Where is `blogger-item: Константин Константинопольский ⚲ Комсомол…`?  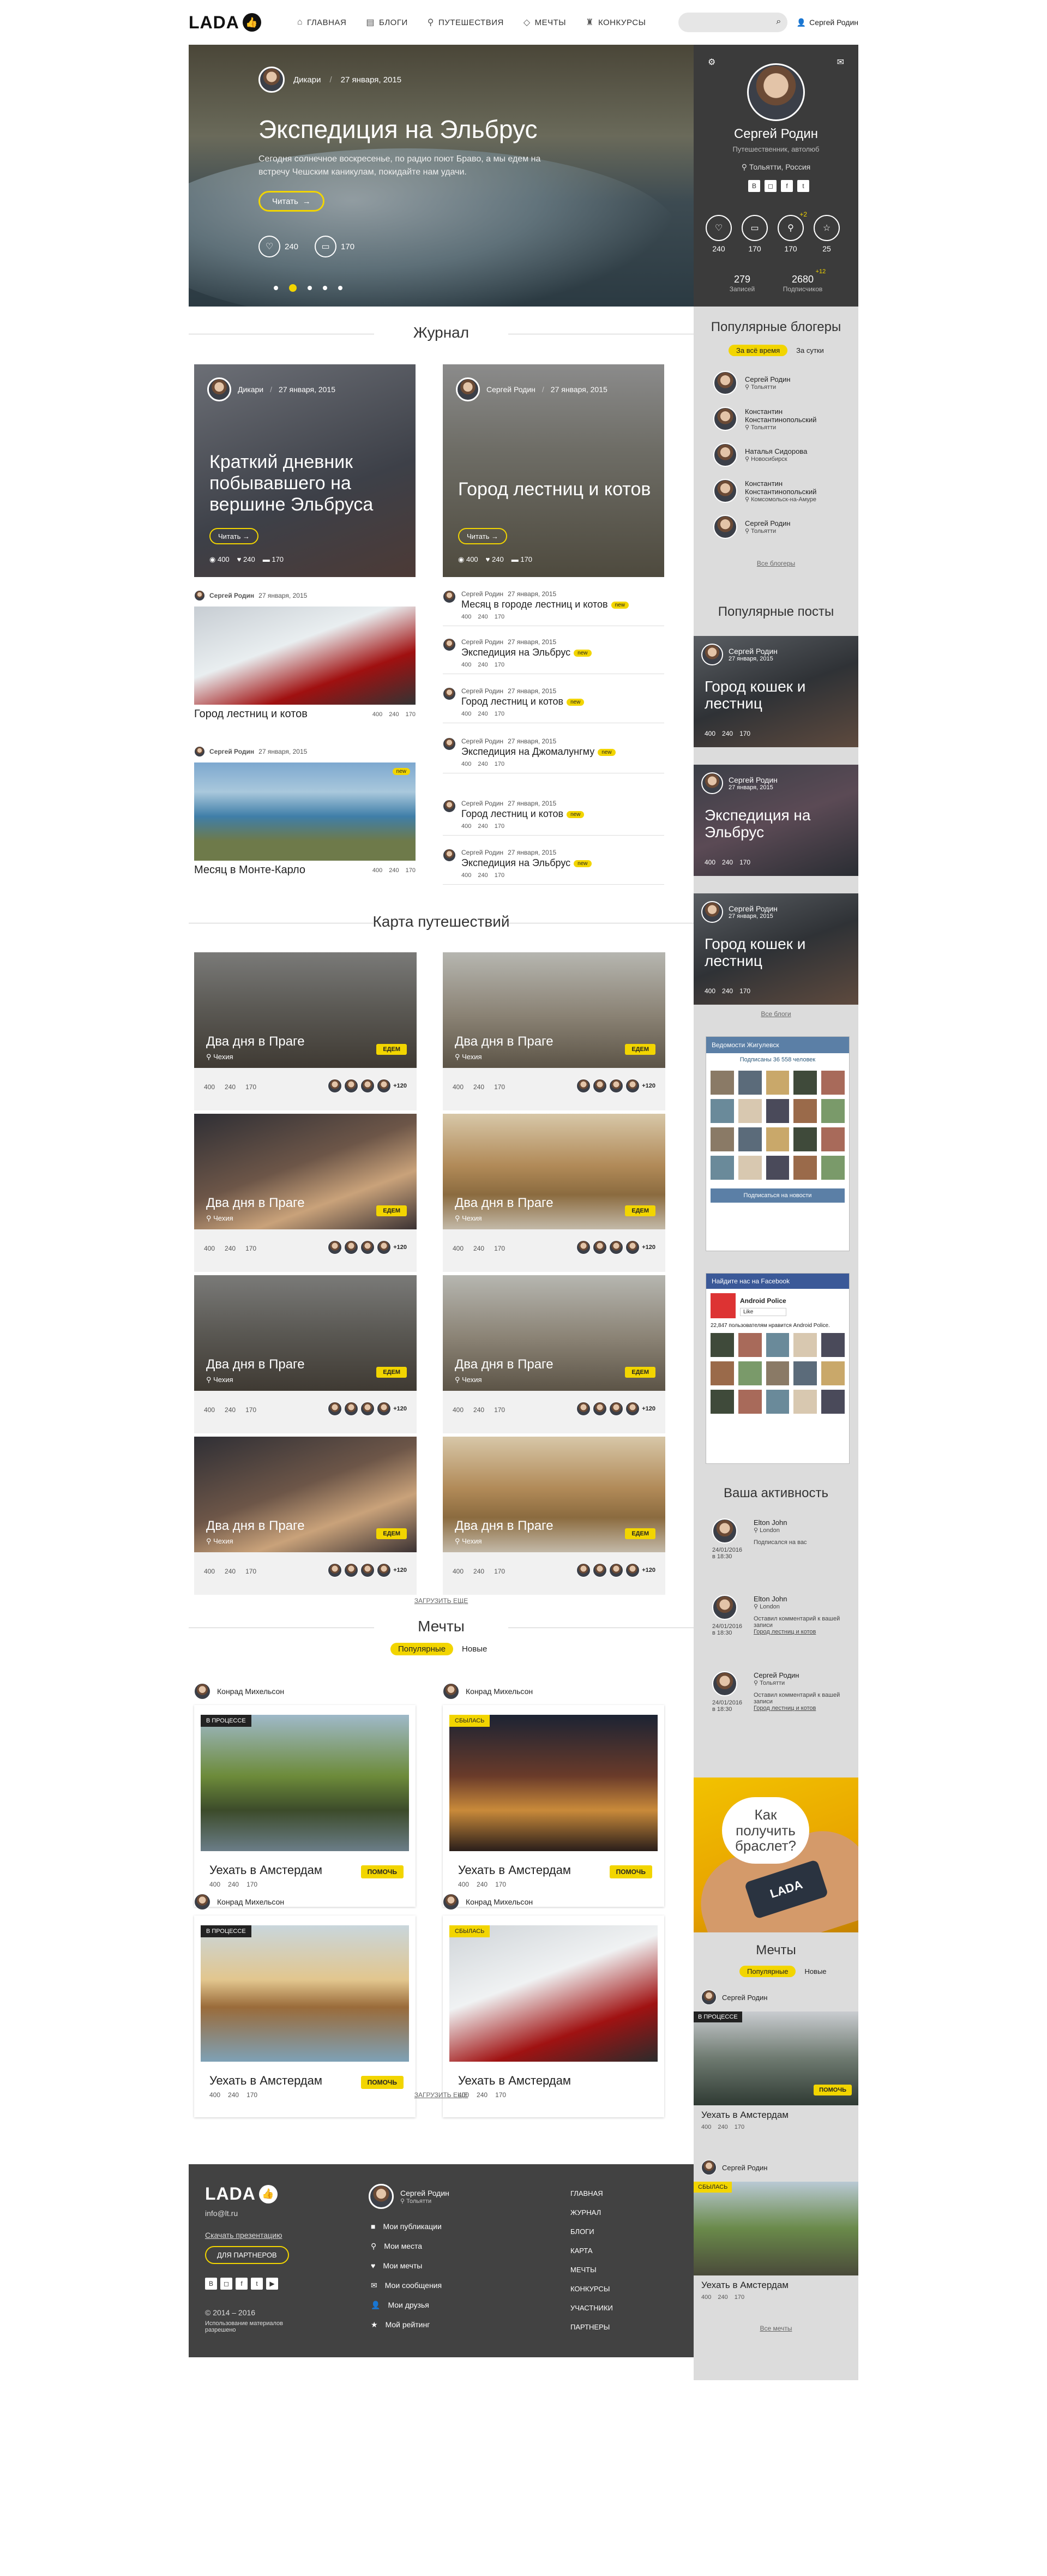 blogger-item: Константин Константинопольский ⚲ Комсомол… is located at coordinates (781, 491).